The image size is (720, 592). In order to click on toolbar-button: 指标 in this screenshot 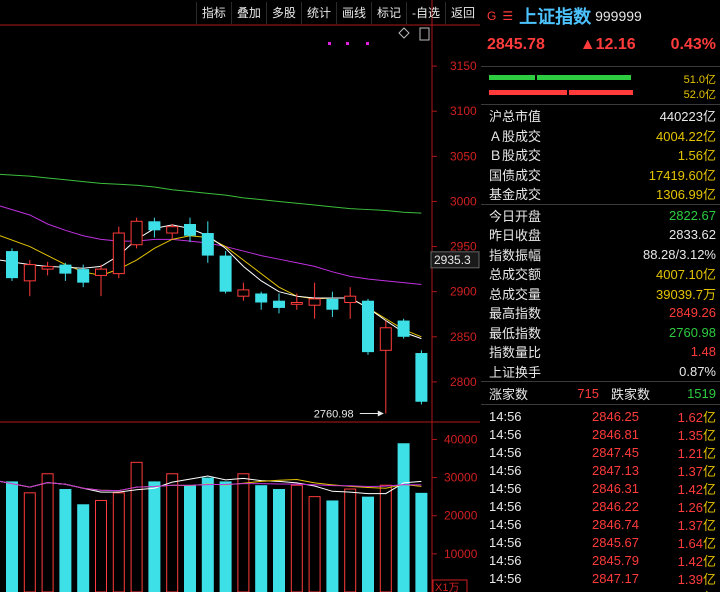, I will do `click(213, 13)`.